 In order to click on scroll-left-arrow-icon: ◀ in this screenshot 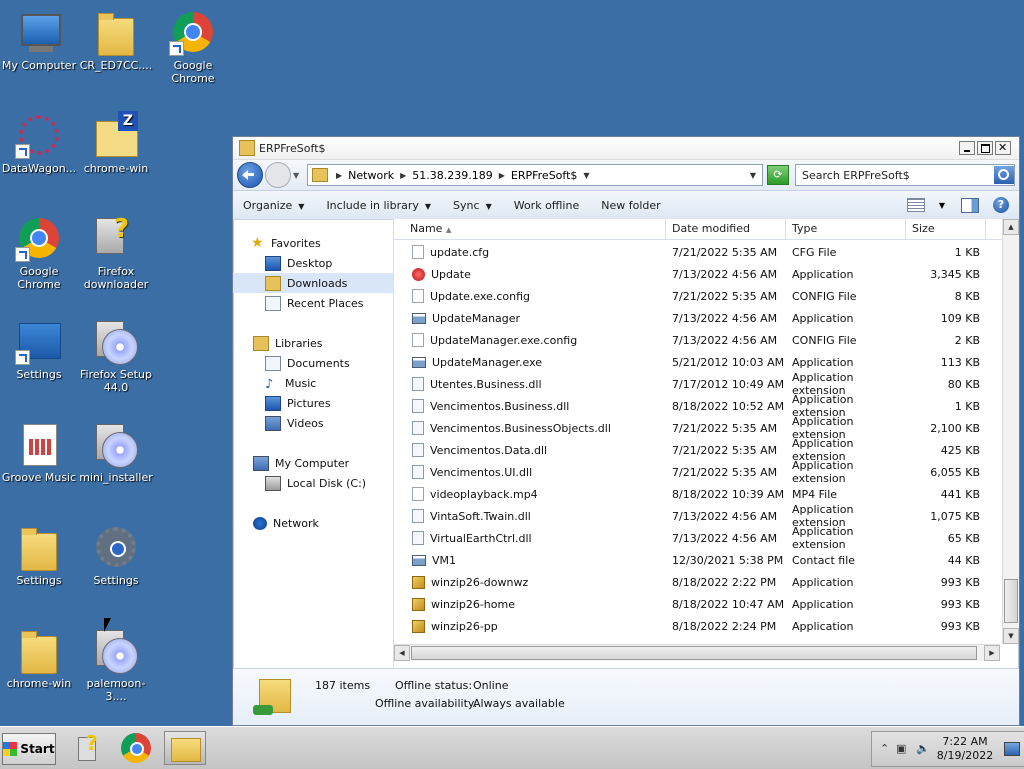, I will do `click(402, 653)`.